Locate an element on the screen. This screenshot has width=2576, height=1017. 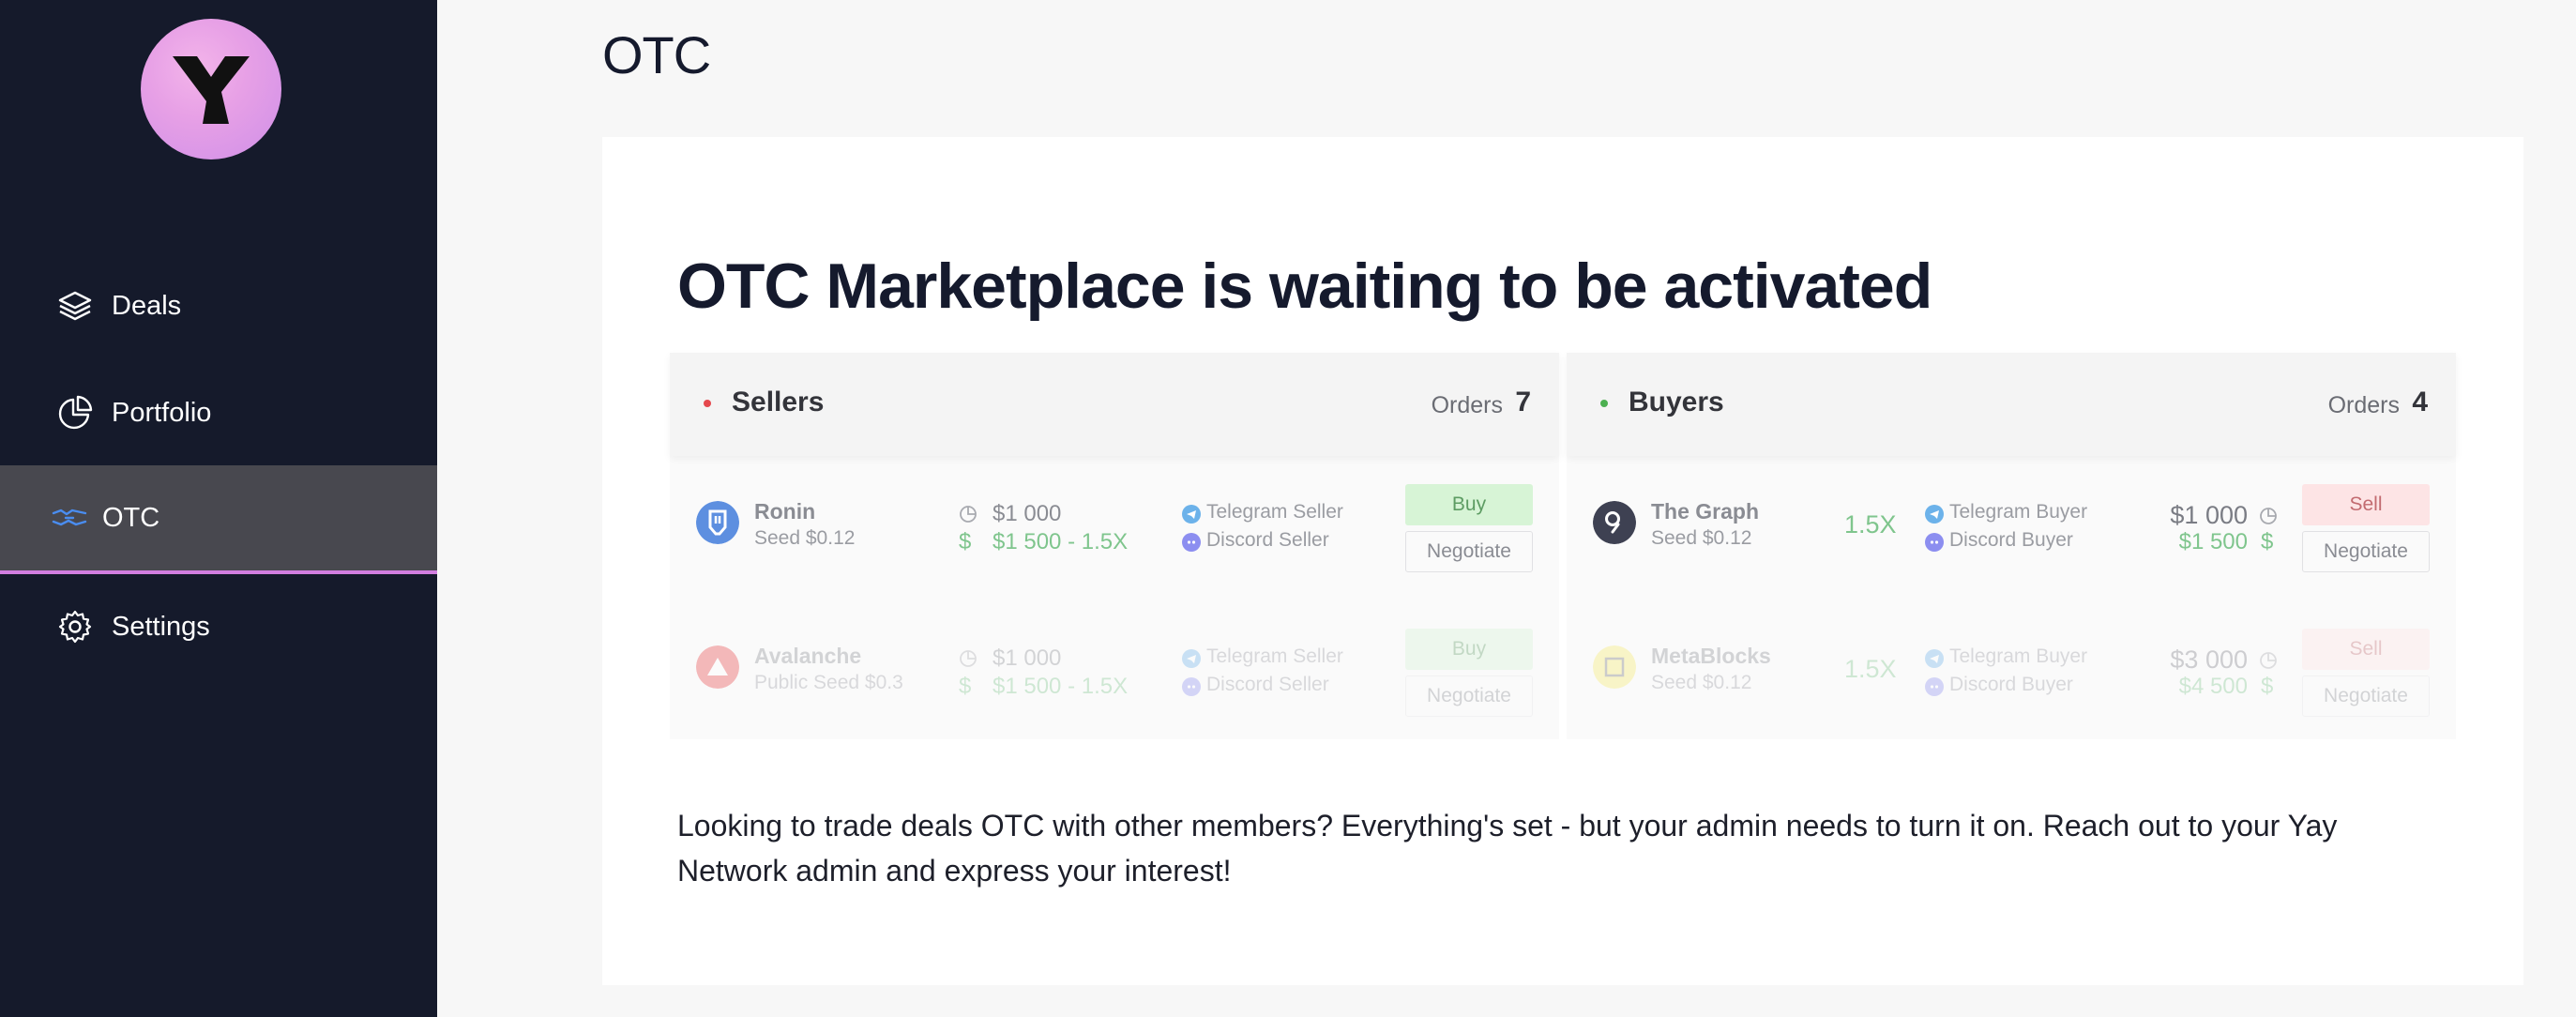
layers-icon is located at coordinates (75, 306).